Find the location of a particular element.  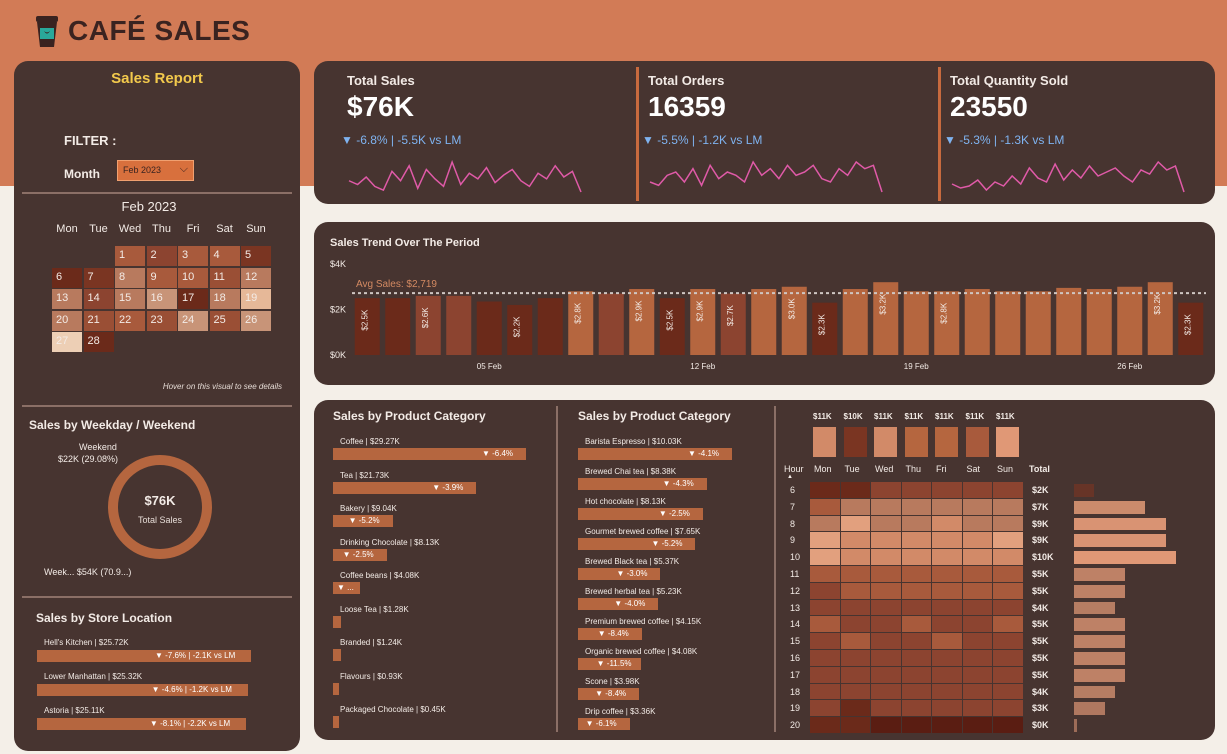

calendar-day: 26 is located at coordinates (256, 320).